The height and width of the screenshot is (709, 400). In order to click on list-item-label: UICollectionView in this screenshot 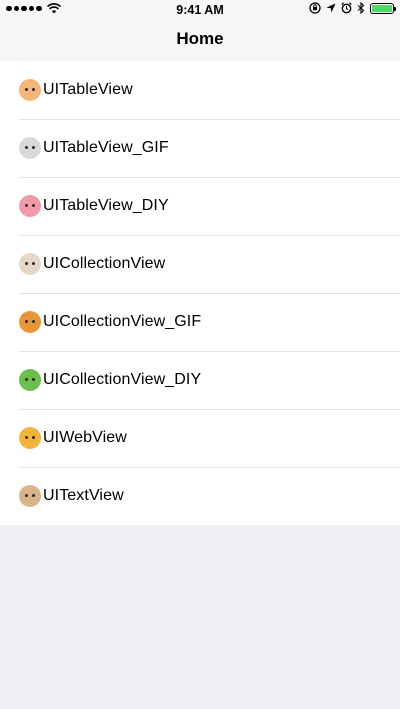, I will do `click(104, 263)`.